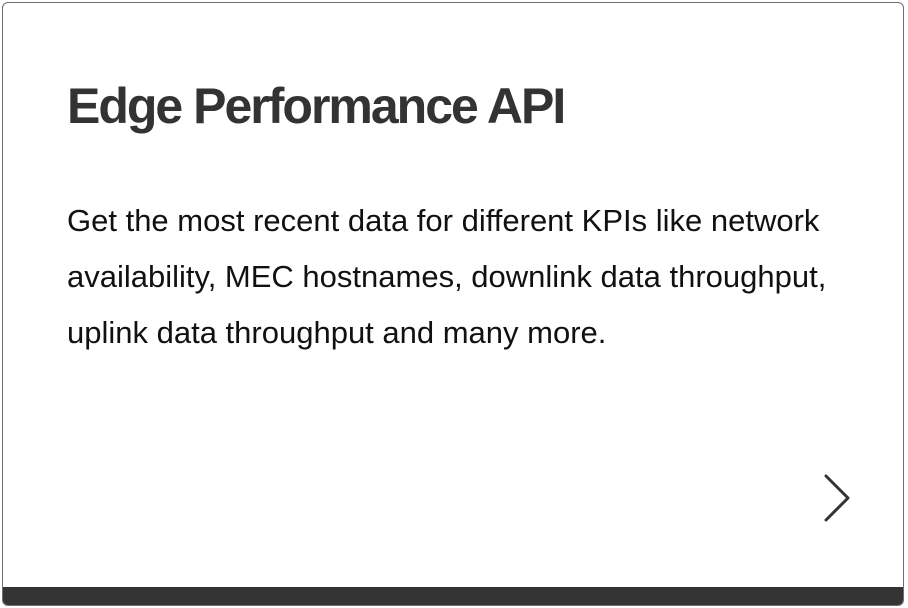 This screenshot has width=908, height=608. I want to click on card-title: Edge Performance API, so click(316, 106).